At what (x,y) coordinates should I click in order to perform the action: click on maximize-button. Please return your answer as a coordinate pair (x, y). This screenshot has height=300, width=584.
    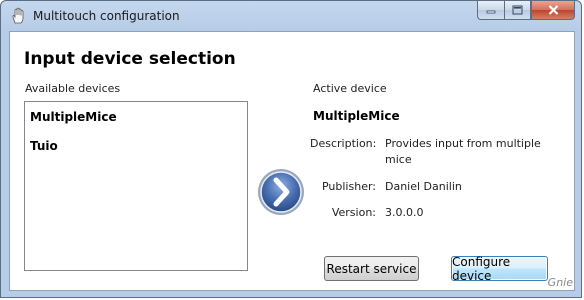
    Looking at the image, I should click on (517, 10).